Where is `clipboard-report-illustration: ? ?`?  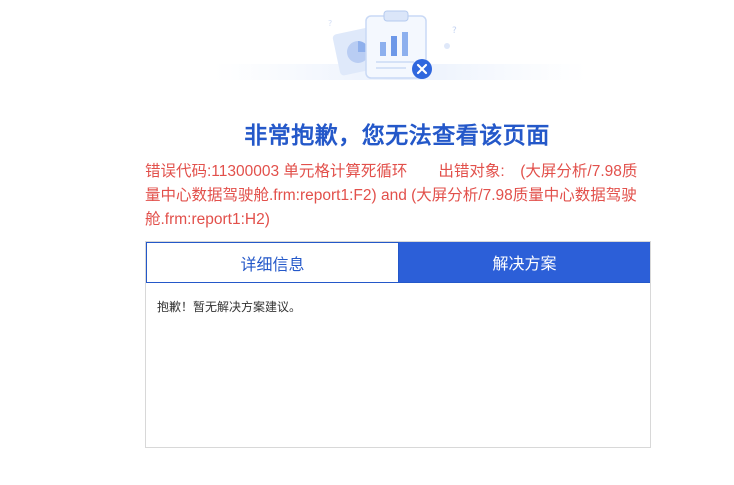 clipboard-report-illustration: ? ? is located at coordinates (400, 45).